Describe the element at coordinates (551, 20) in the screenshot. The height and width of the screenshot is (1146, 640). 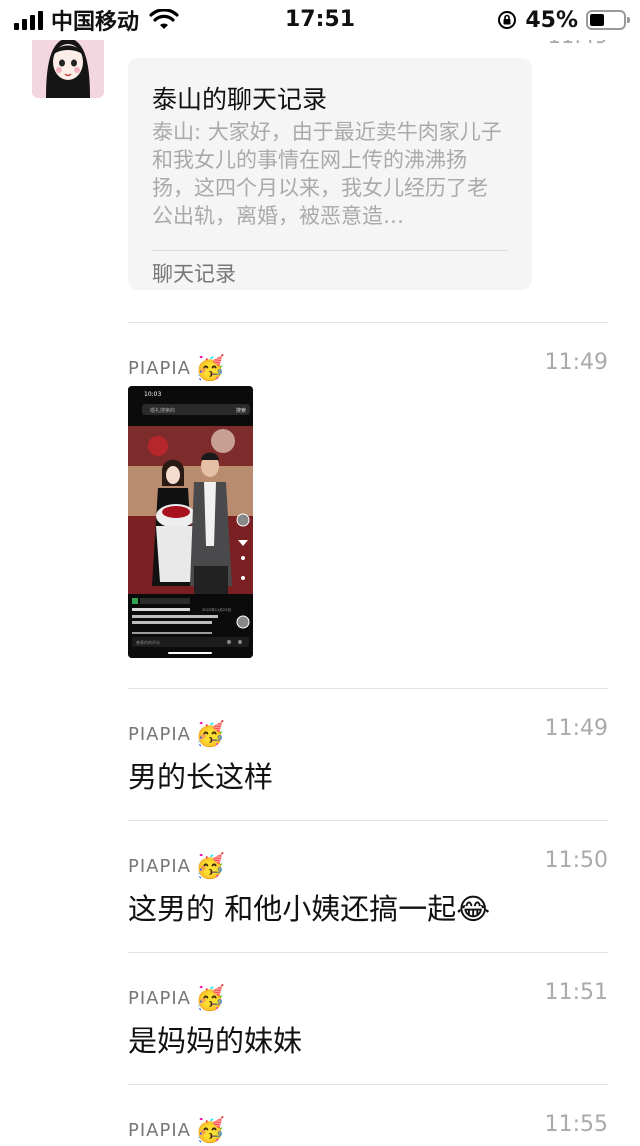
I see `battery-percent: 45%` at that location.